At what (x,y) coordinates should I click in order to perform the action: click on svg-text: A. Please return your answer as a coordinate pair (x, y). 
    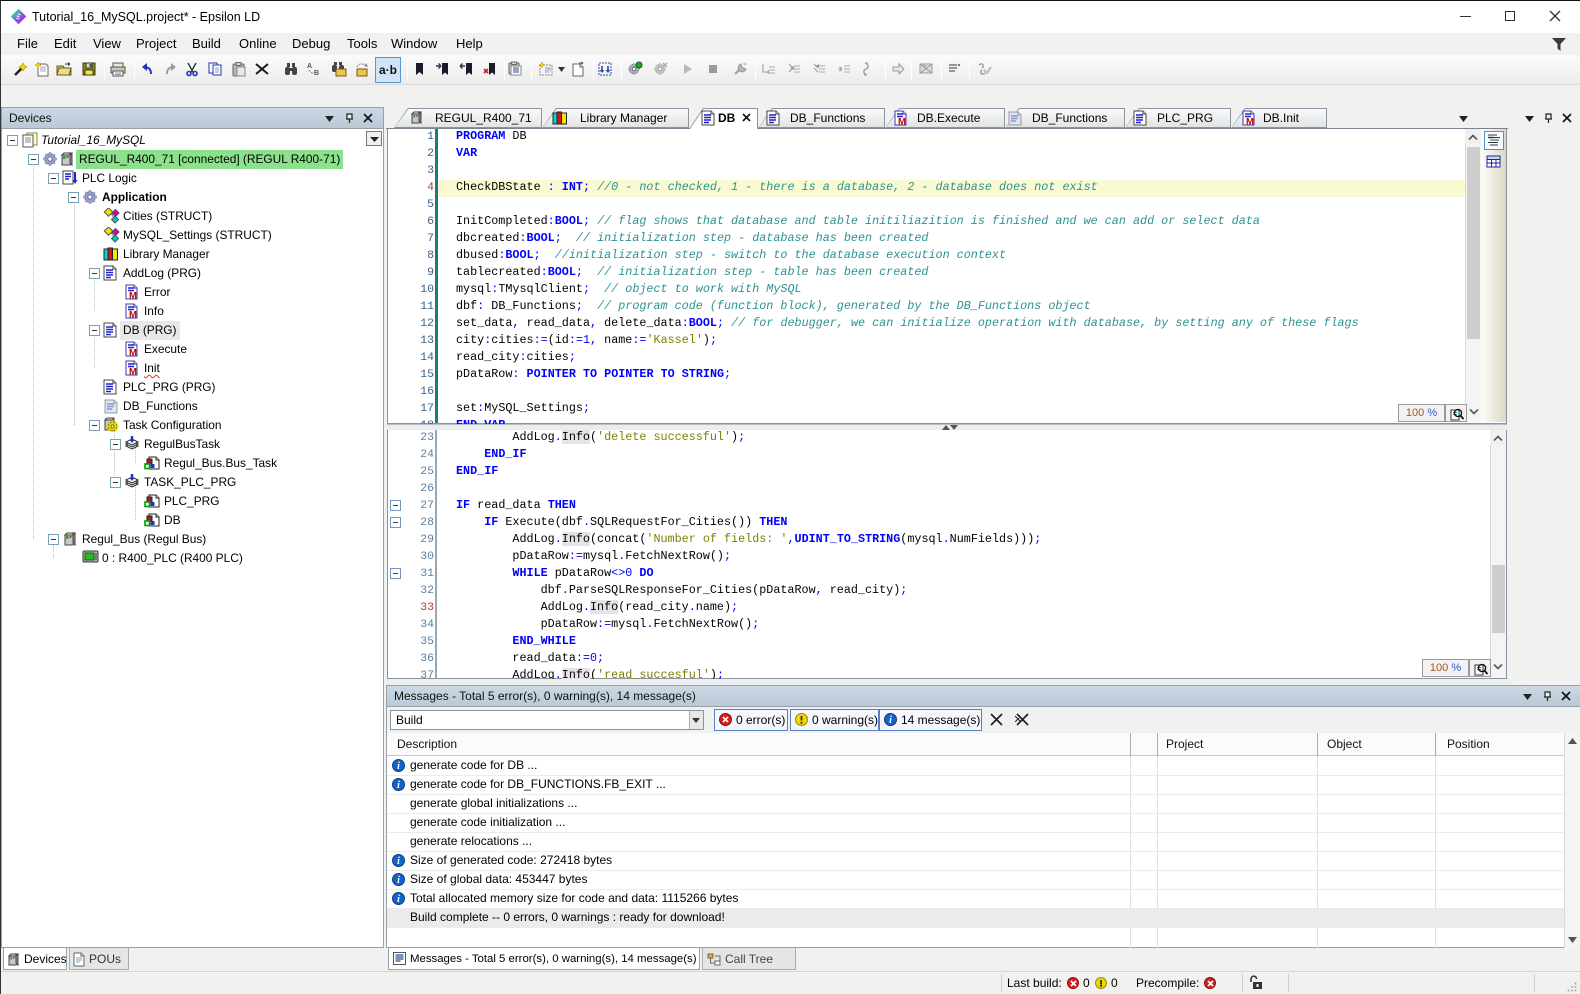
    Looking at the image, I should click on (309, 66).